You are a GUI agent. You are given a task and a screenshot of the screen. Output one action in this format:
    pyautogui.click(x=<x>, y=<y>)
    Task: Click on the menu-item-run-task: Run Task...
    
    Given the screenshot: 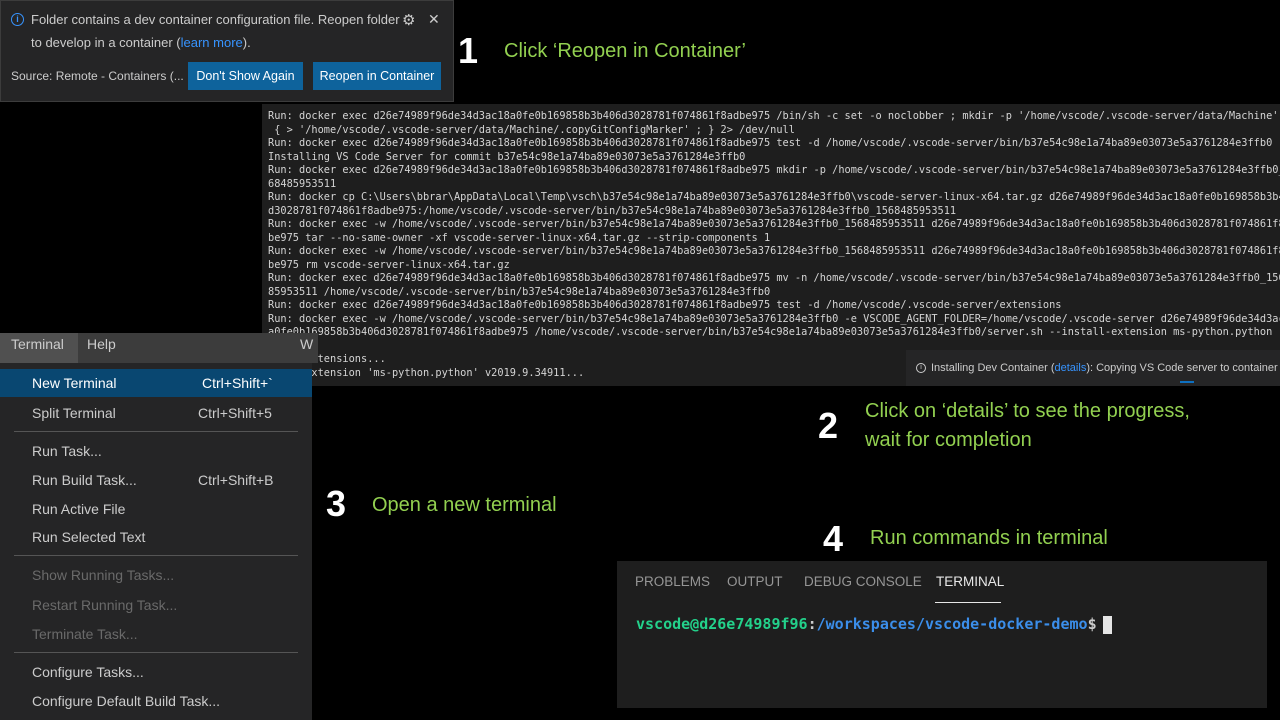 What is the action you would take?
    pyautogui.click(x=156, y=451)
    